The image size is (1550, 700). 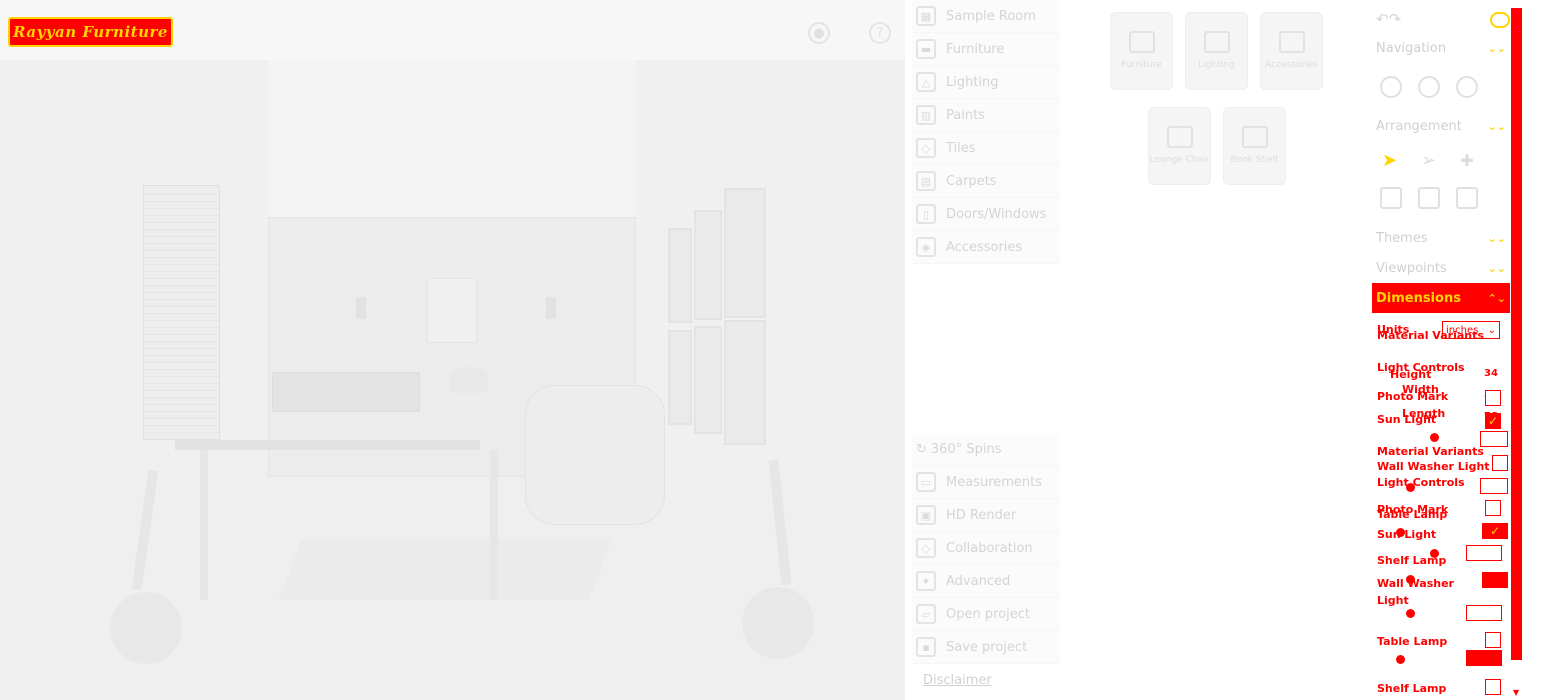 What do you see at coordinates (90, 32) in the screenshot?
I see `brand-logo: Rayyan Furniture` at bounding box center [90, 32].